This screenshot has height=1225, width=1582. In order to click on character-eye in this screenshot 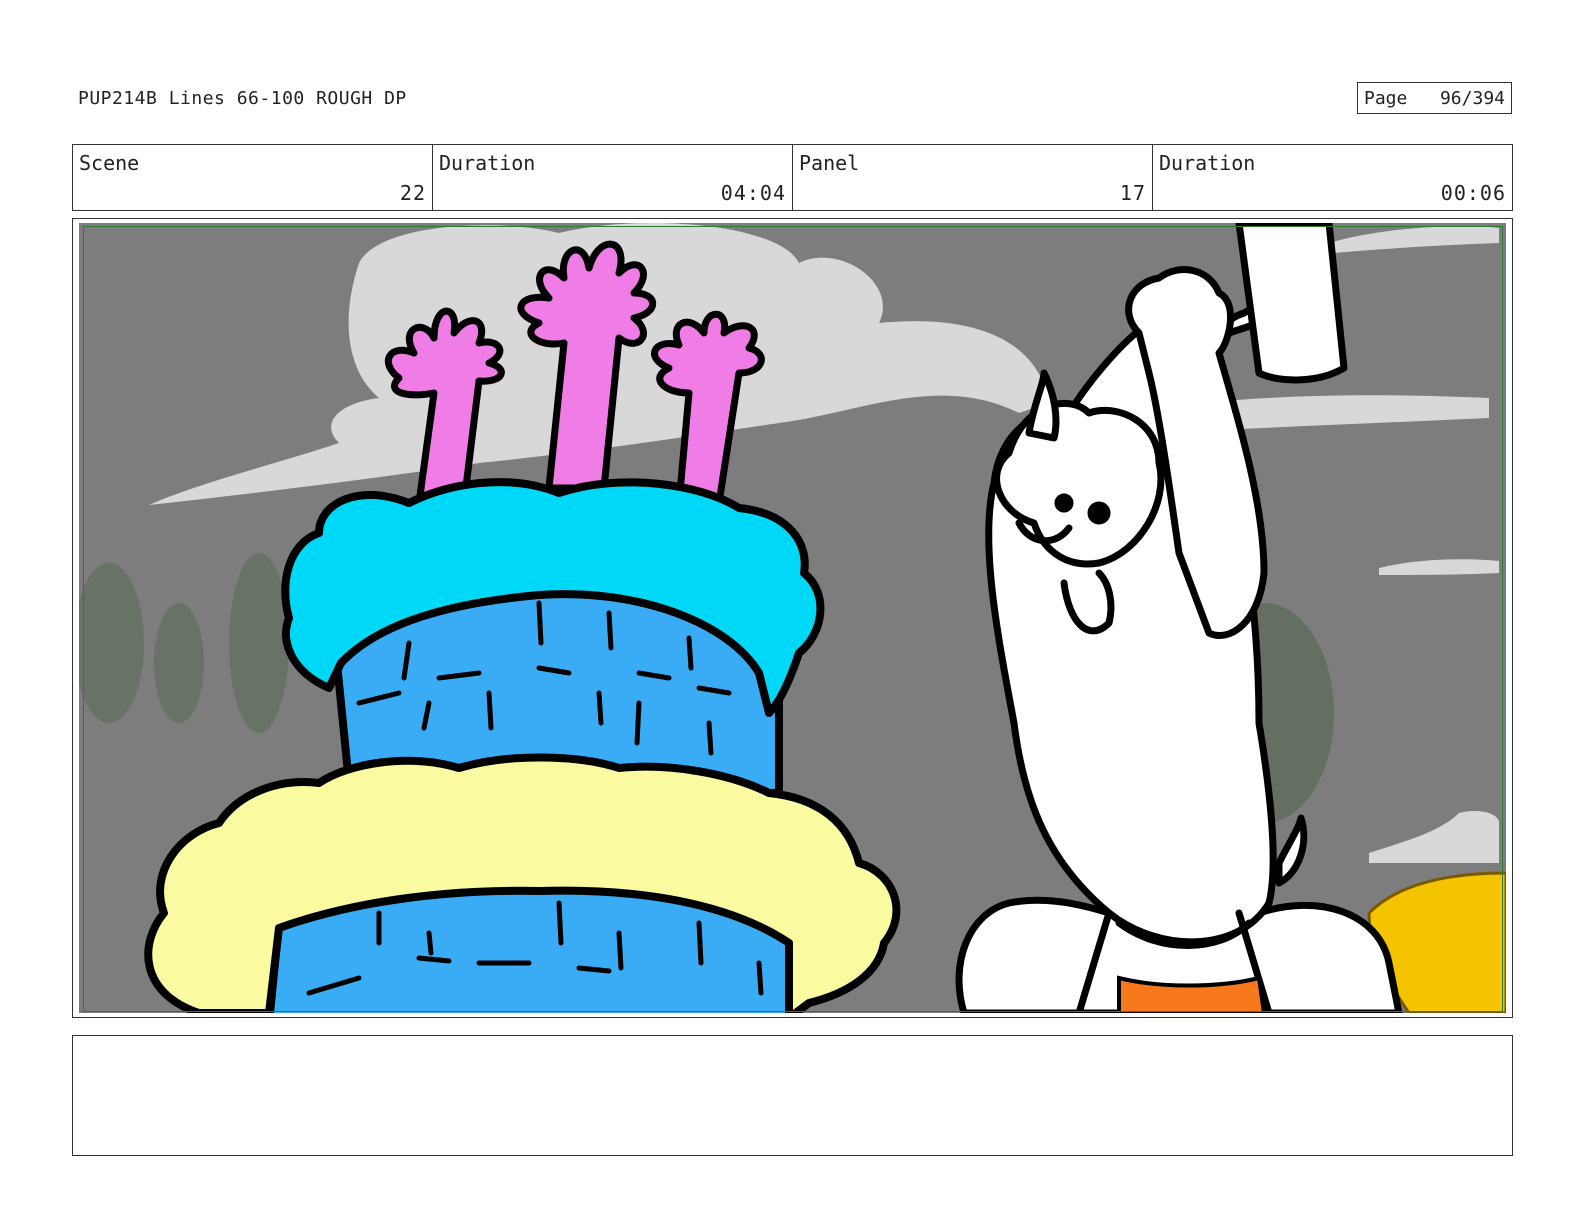, I will do `click(1064, 503)`.